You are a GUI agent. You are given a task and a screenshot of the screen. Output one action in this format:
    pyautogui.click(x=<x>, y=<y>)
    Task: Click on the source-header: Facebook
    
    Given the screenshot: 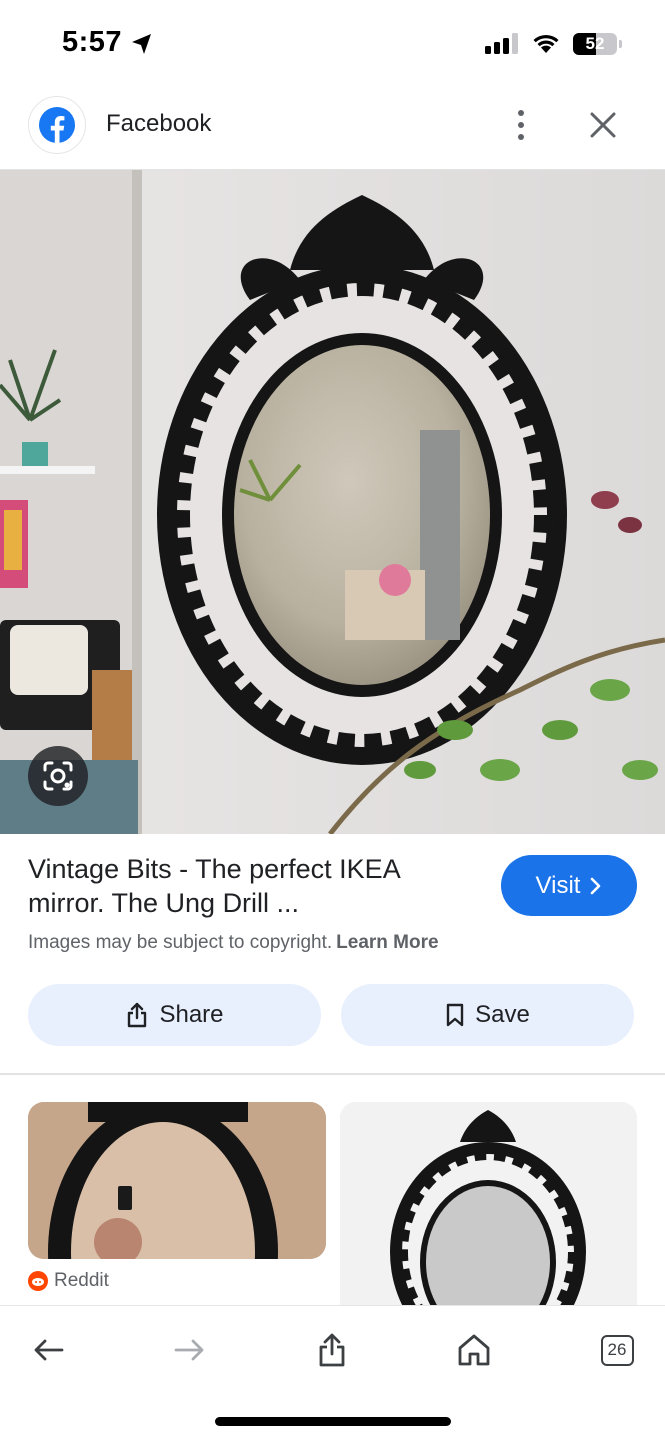 What is the action you would take?
    pyautogui.click(x=332, y=129)
    